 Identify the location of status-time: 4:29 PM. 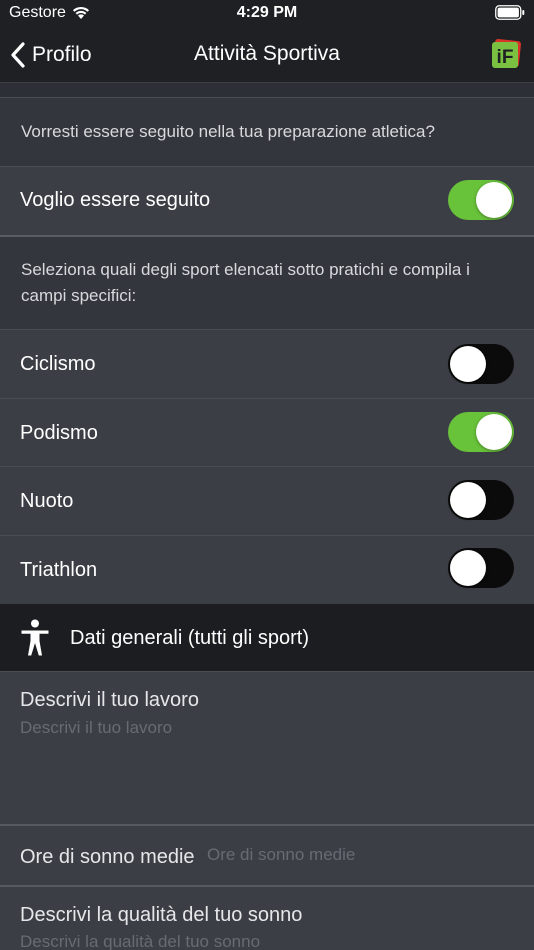
(267, 12).